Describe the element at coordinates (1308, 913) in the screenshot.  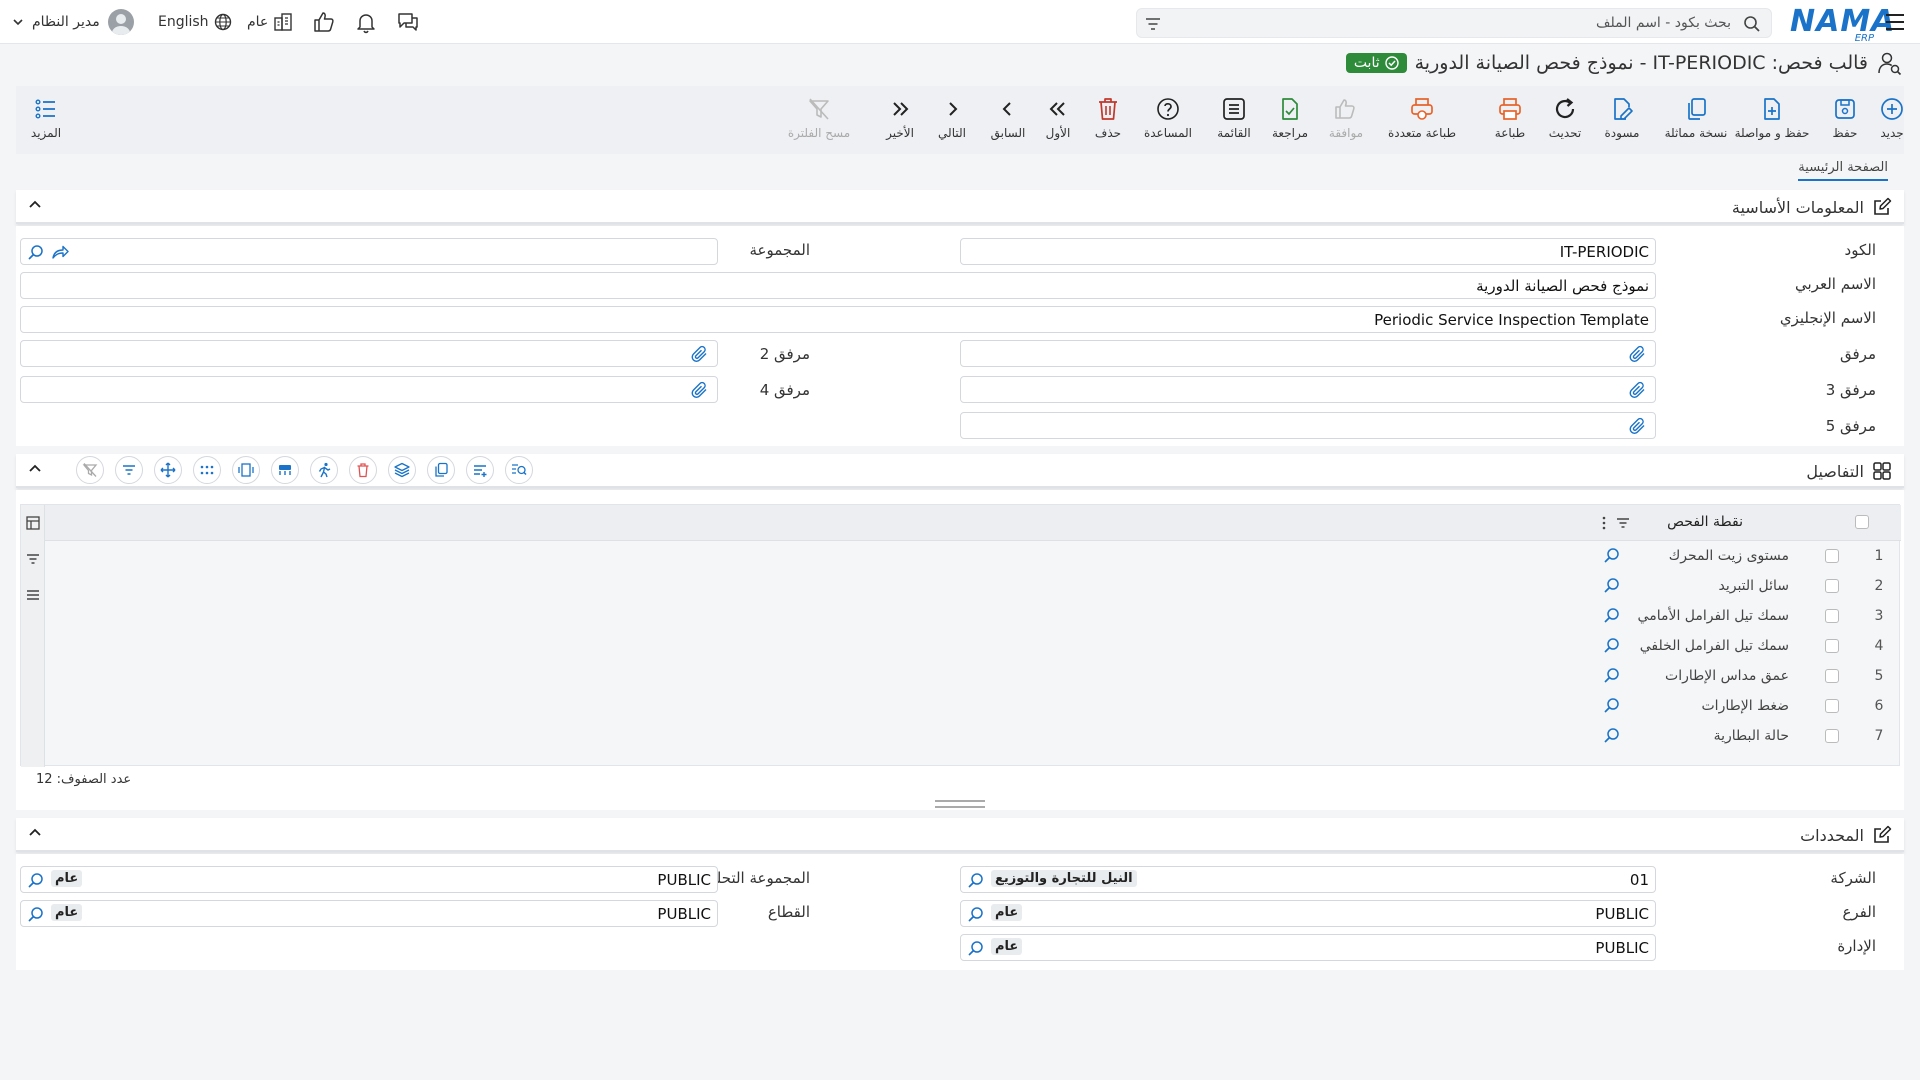
I see `branch-field: PUBLIC عام` at that location.